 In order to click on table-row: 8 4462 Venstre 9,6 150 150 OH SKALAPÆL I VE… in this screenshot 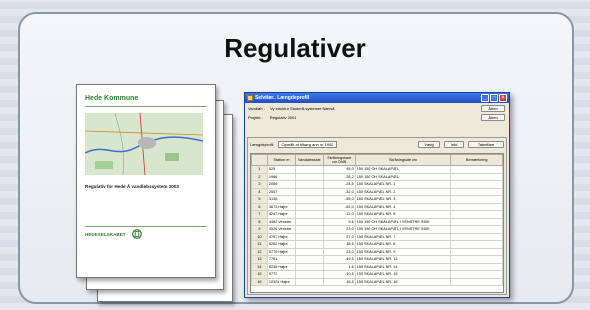, I will do `click(377, 221)`.